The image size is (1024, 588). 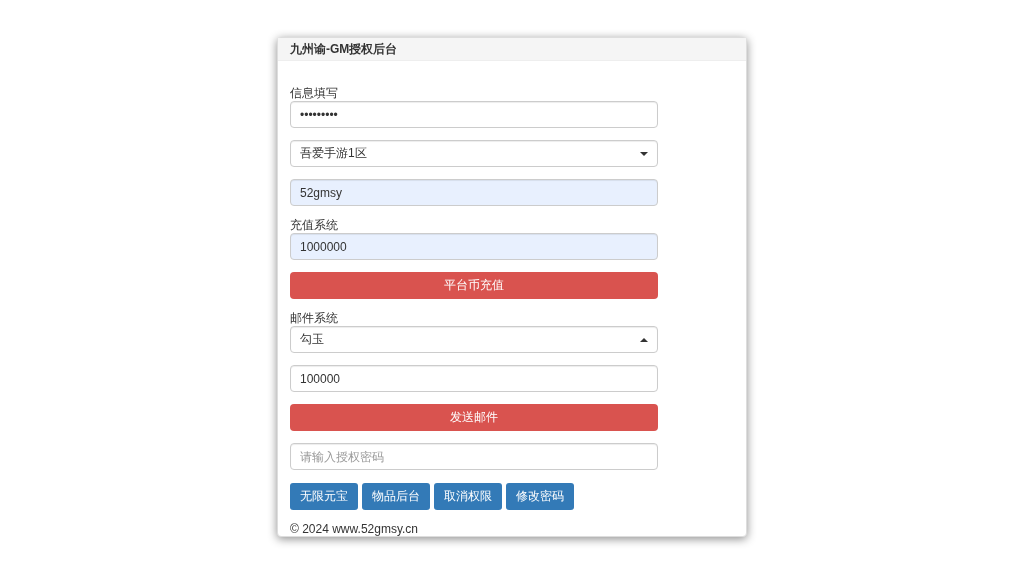 What do you see at coordinates (474, 417) in the screenshot?
I see `submit-button: 发送邮件` at bounding box center [474, 417].